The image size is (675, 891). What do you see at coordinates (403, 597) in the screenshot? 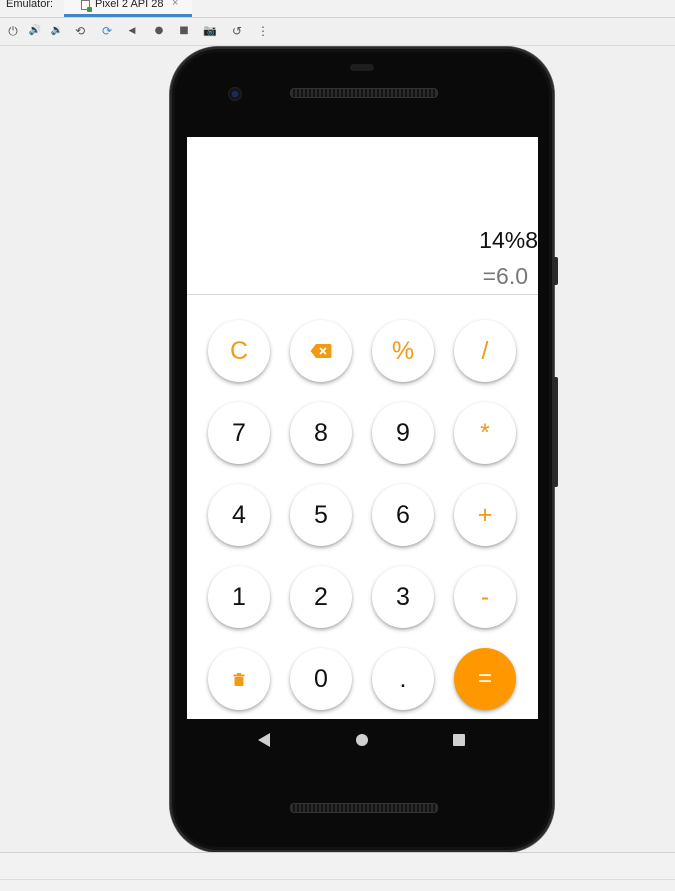
I see `digit-3-button: 3` at bounding box center [403, 597].